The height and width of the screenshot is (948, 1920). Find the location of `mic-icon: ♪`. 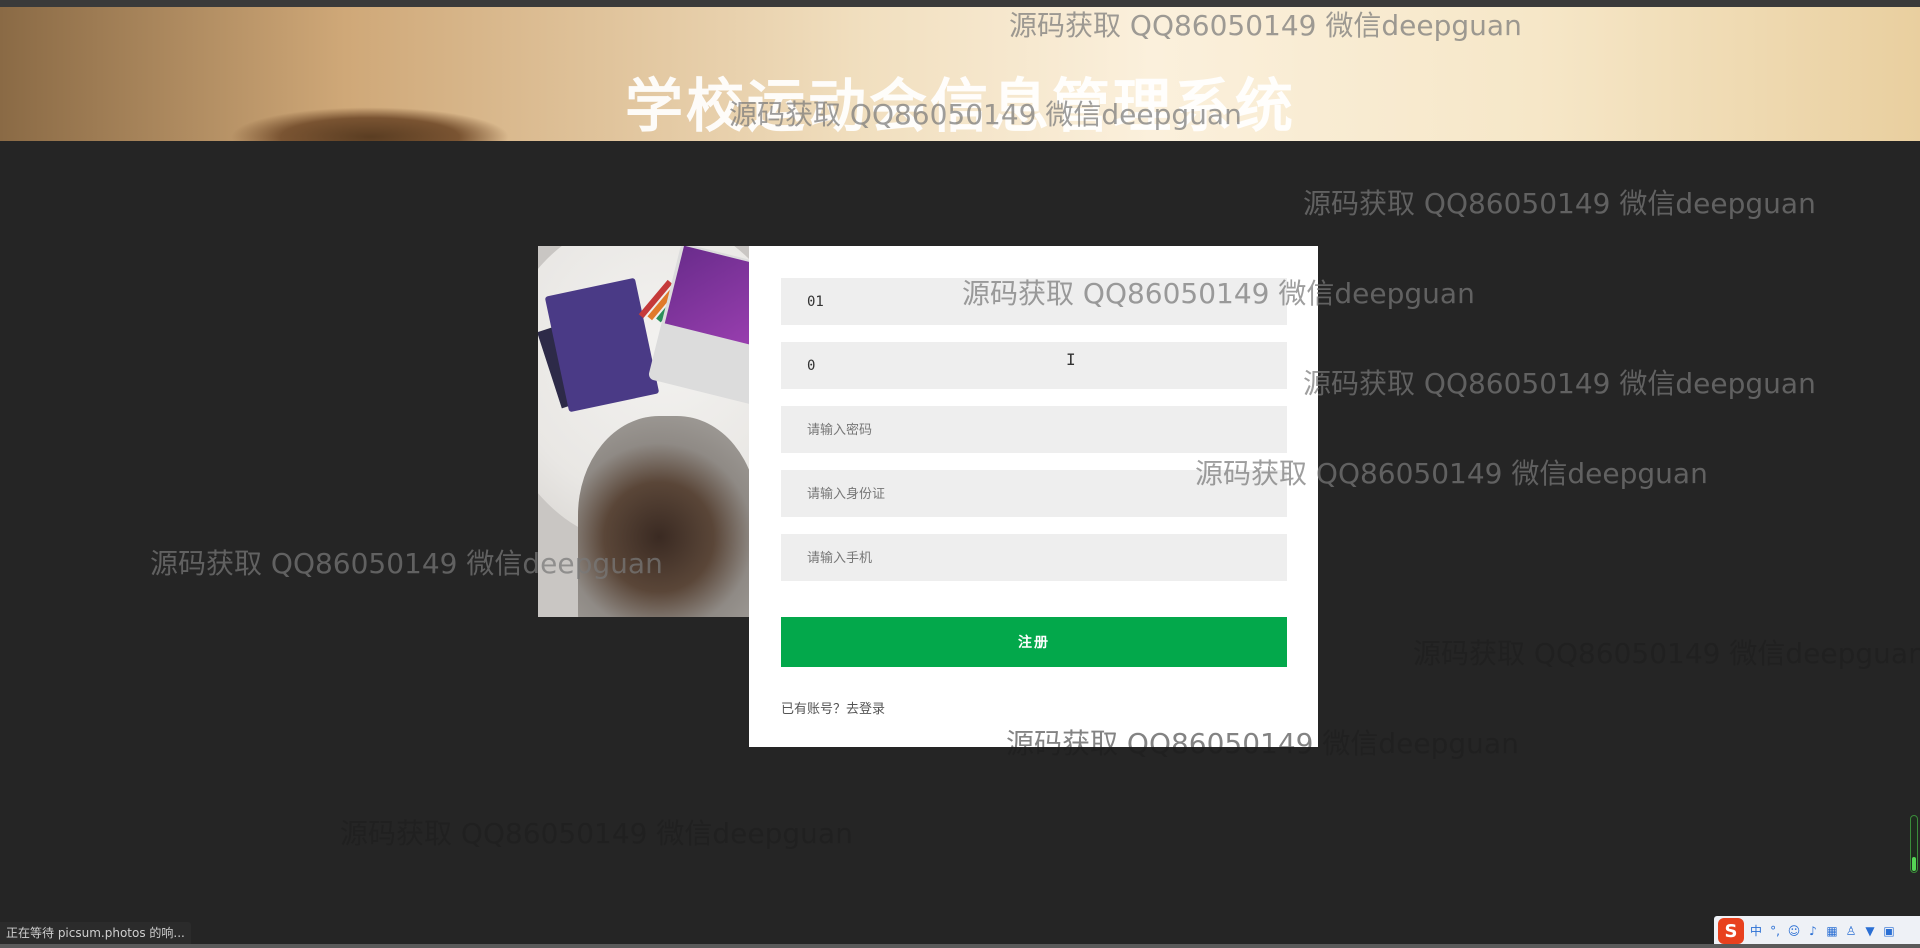

mic-icon: ♪ is located at coordinates (1813, 931).